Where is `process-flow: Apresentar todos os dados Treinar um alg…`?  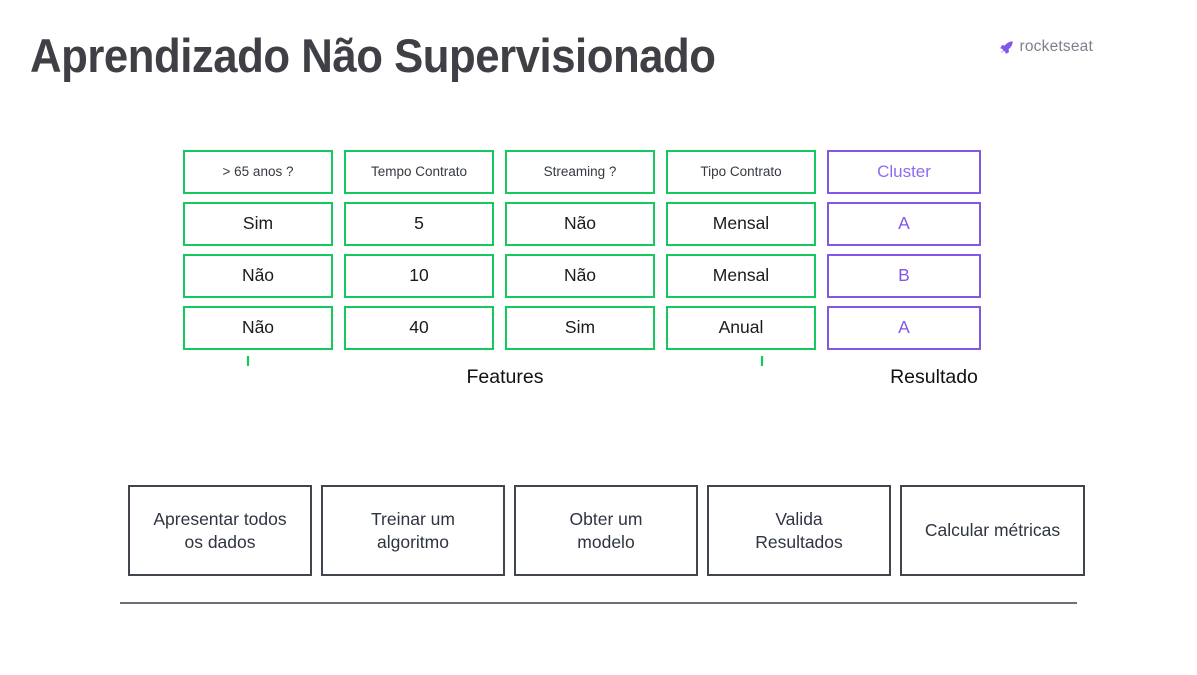
process-flow: Apresentar todos os dados Treinar um alg… is located at coordinates (606, 530).